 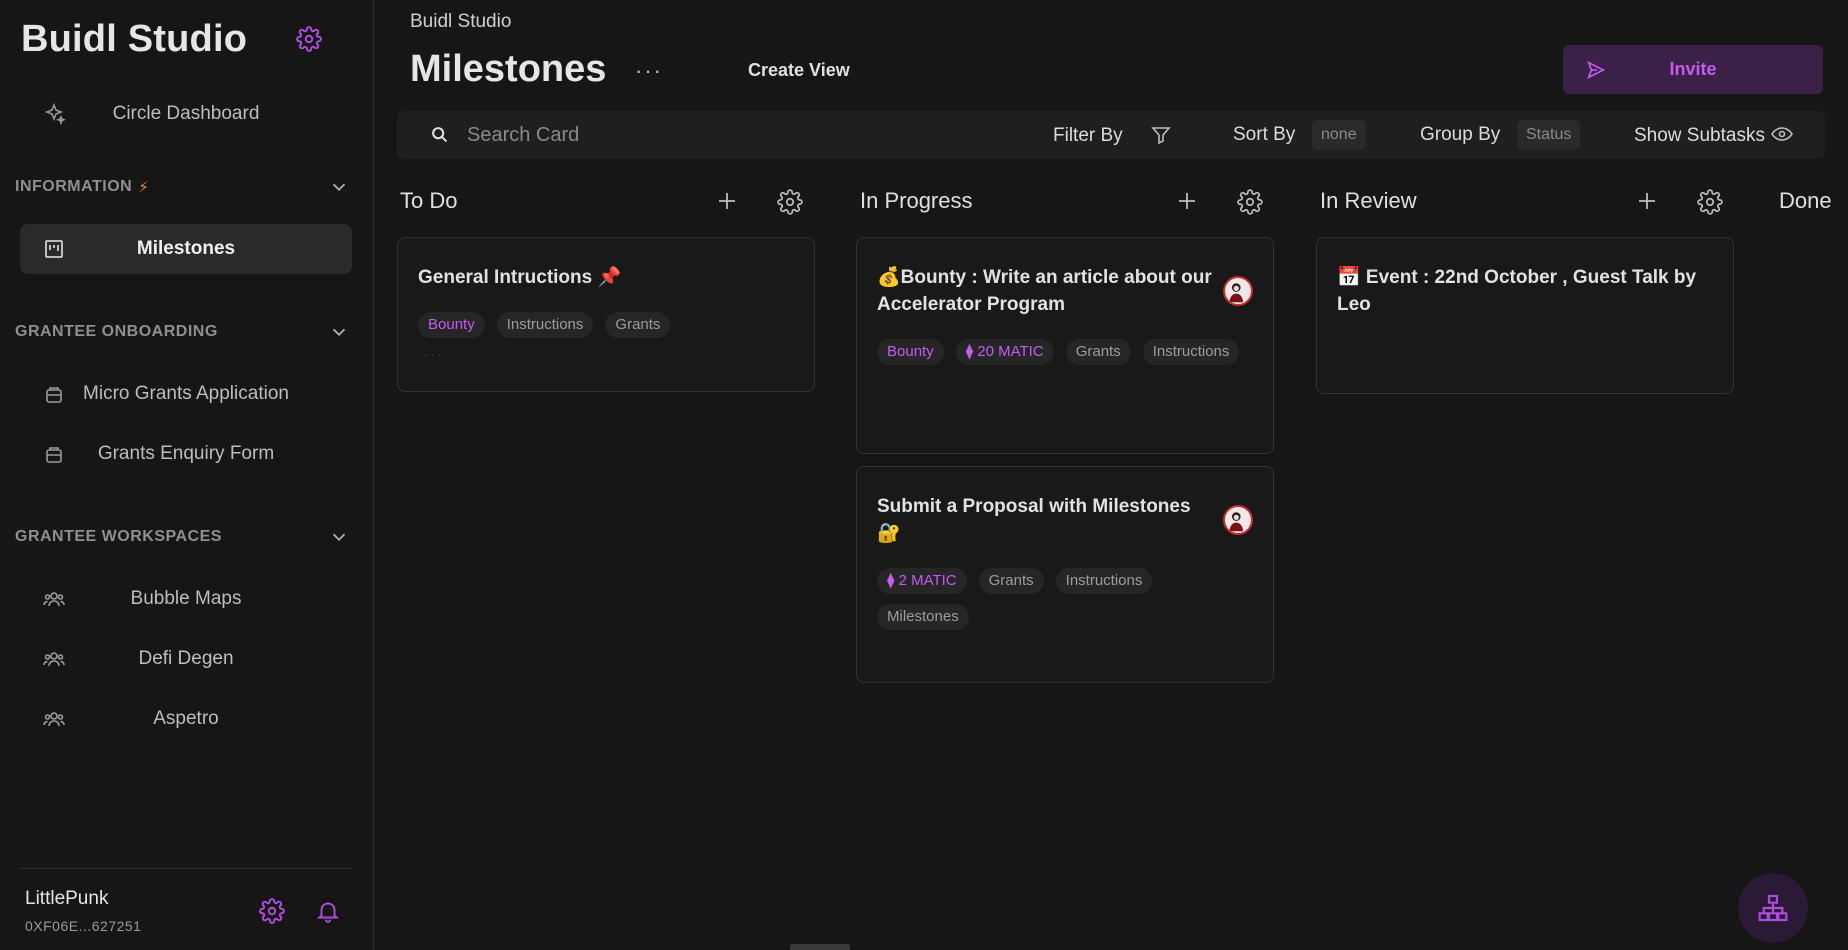 What do you see at coordinates (118, 536) in the screenshot?
I see `section-grantee-workspaces-title: GRANTEE WORKSPACES` at bounding box center [118, 536].